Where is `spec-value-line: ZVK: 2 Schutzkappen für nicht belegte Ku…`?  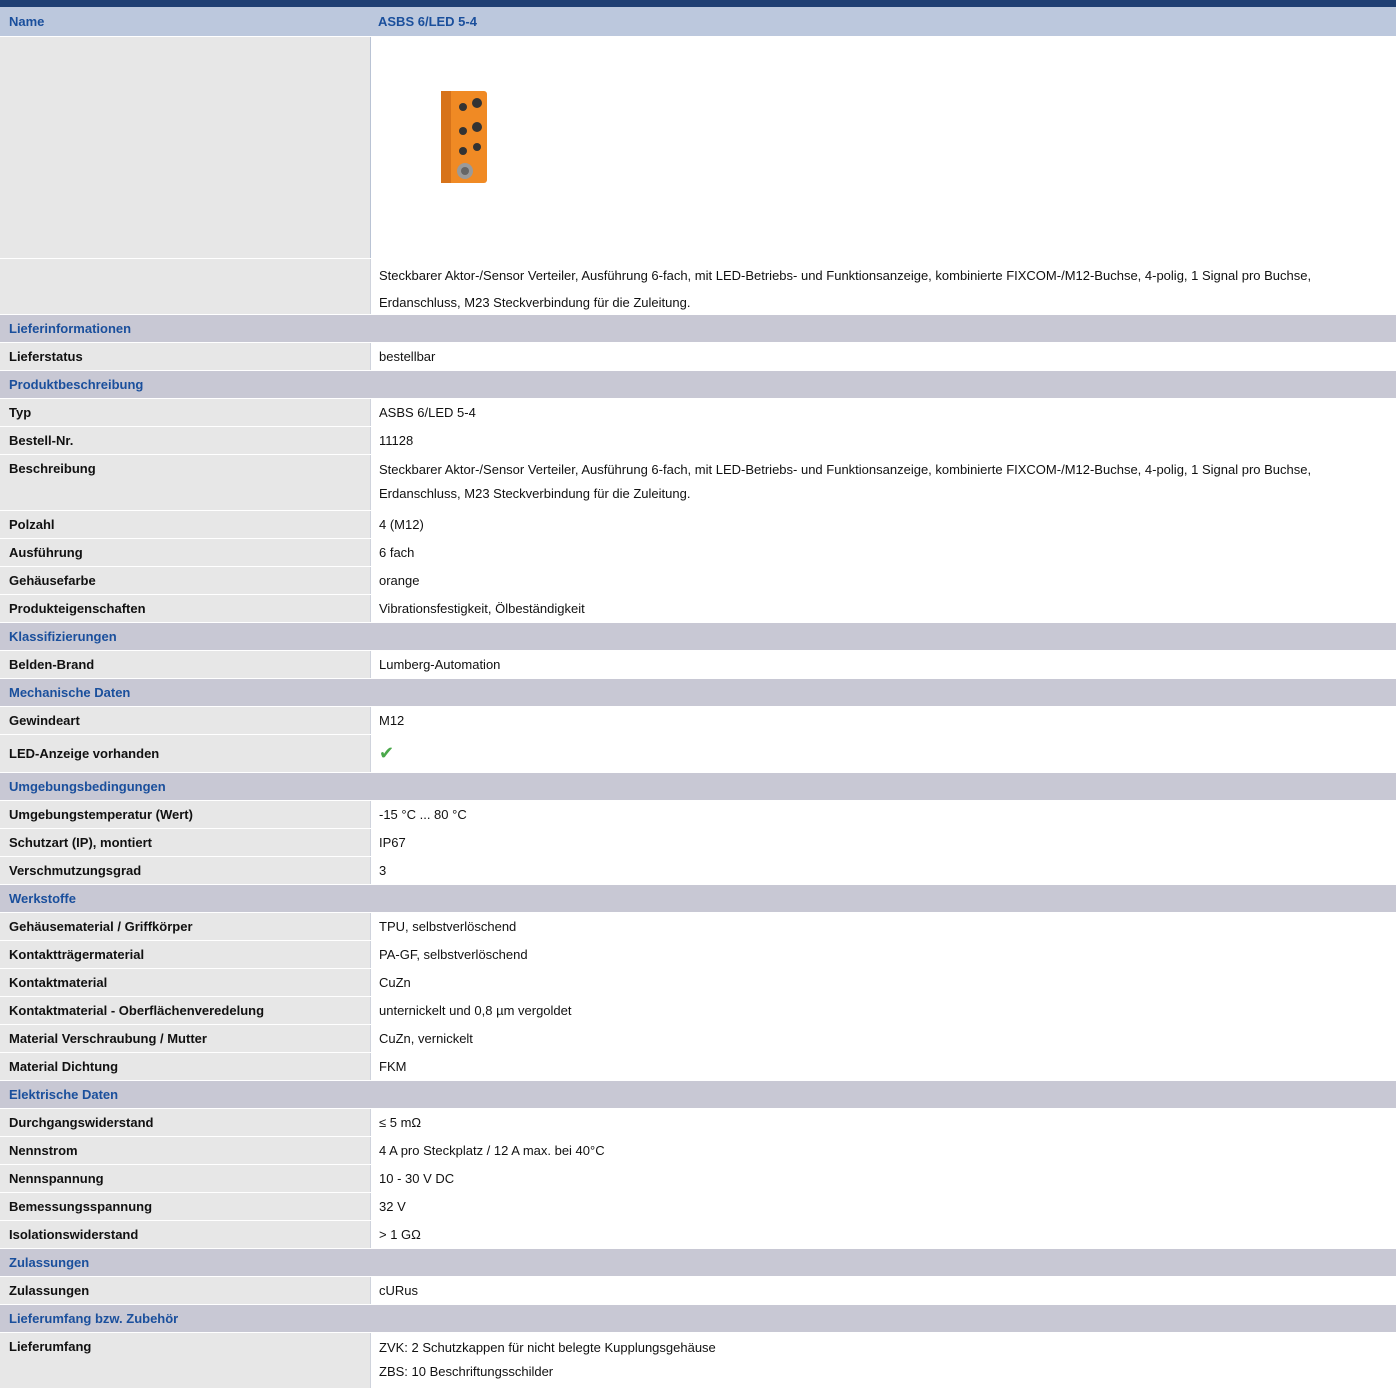 spec-value-line: ZVK: 2 Schutzkappen für nicht belegte Ku… is located at coordinates (547, 1347).